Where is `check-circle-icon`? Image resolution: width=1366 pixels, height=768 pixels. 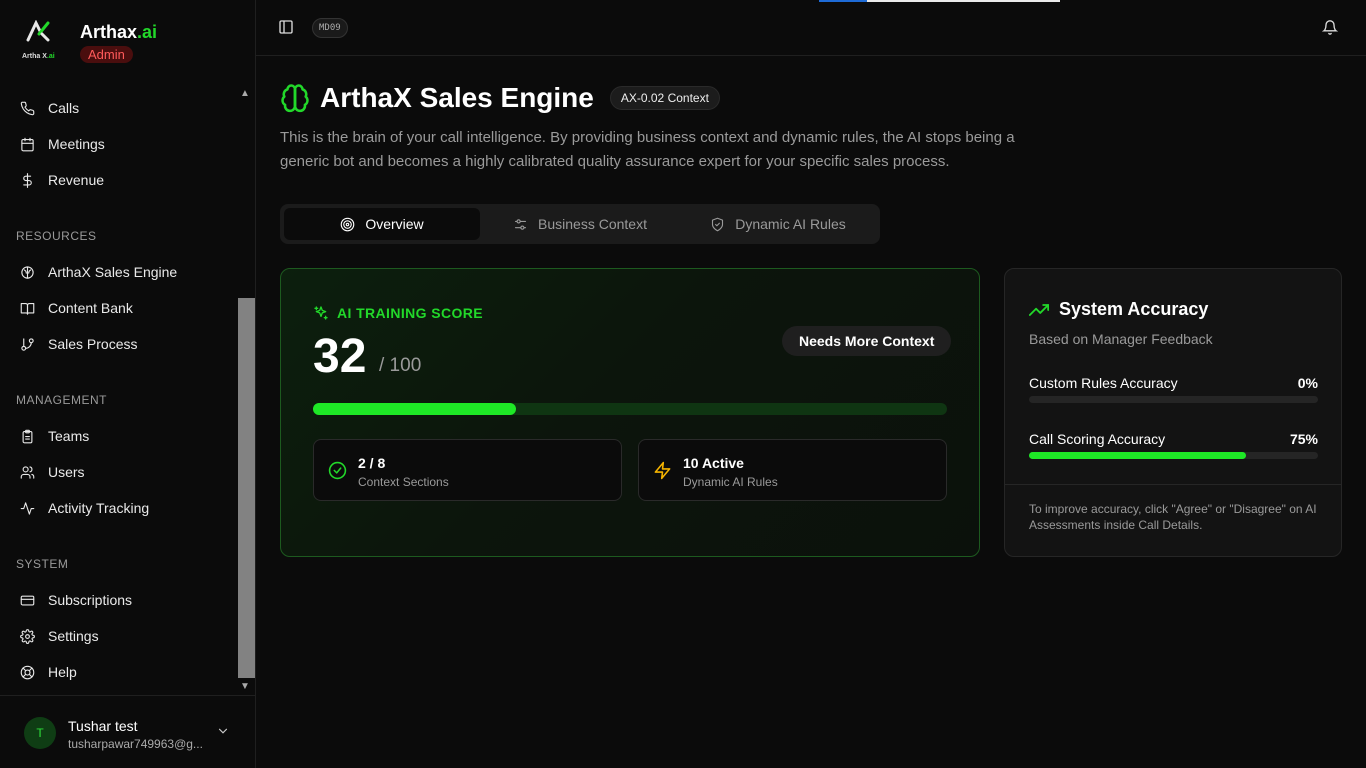
check-circle-icon is located at coordinates (337, 470).